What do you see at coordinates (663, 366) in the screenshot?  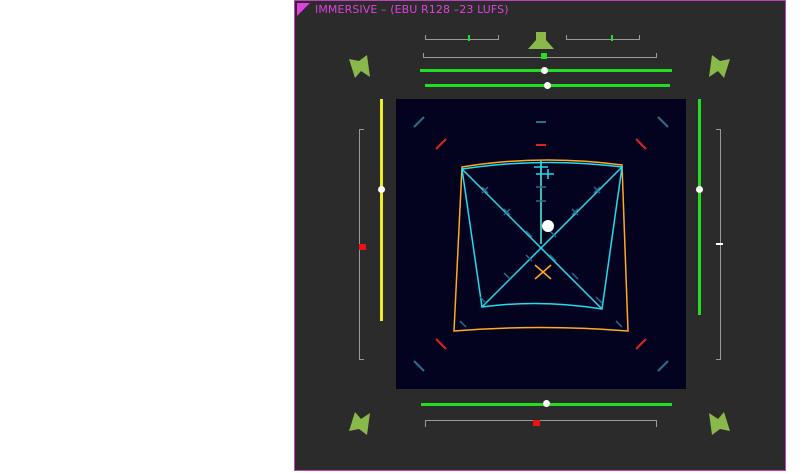 I see `tick-rear-right-outer` at bounding box center [663, 366].